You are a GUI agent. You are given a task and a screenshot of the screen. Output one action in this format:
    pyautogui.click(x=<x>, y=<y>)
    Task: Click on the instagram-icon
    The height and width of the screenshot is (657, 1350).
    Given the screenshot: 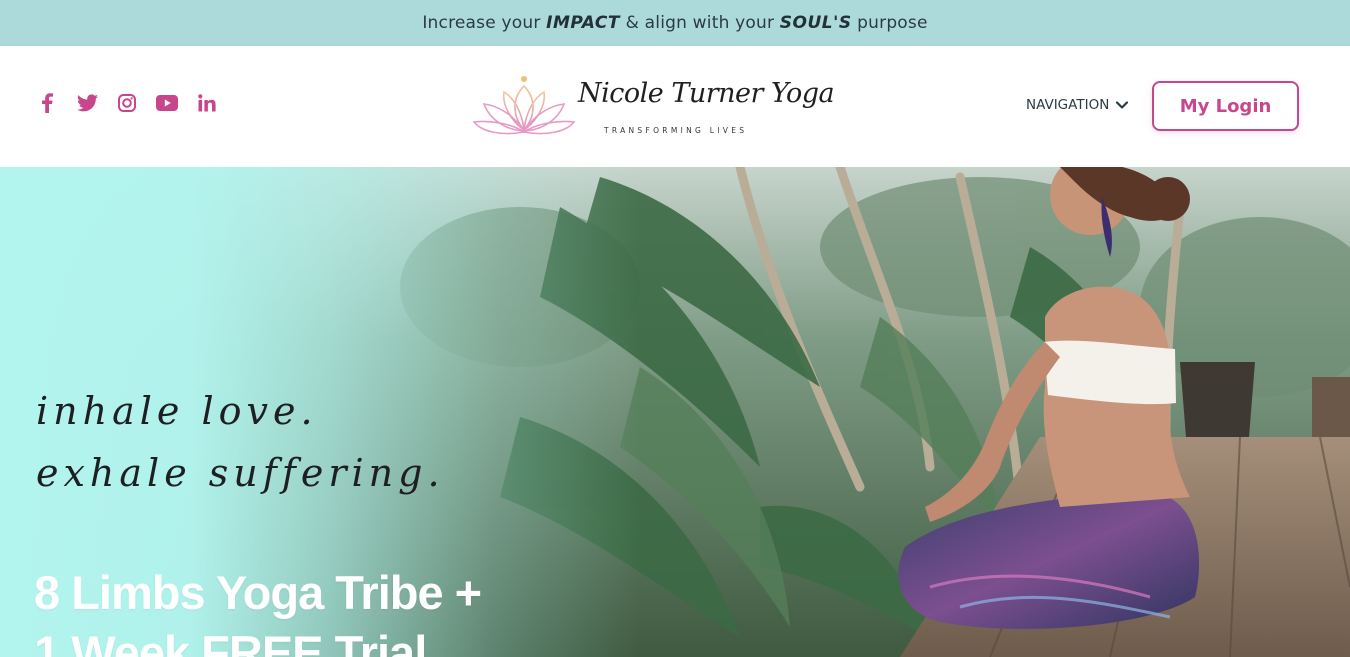 What is the action you would take?
    pyautogui.click(x=127, y=103)
    